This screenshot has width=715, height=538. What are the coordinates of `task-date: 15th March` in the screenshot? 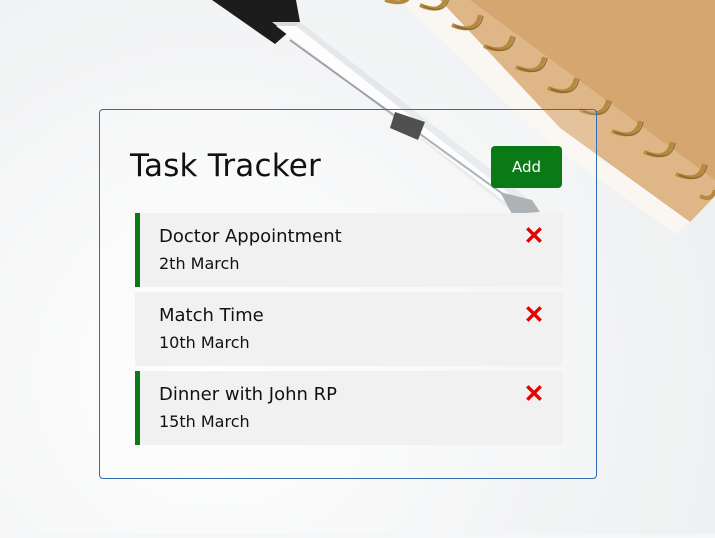 It's located at (204, 421).